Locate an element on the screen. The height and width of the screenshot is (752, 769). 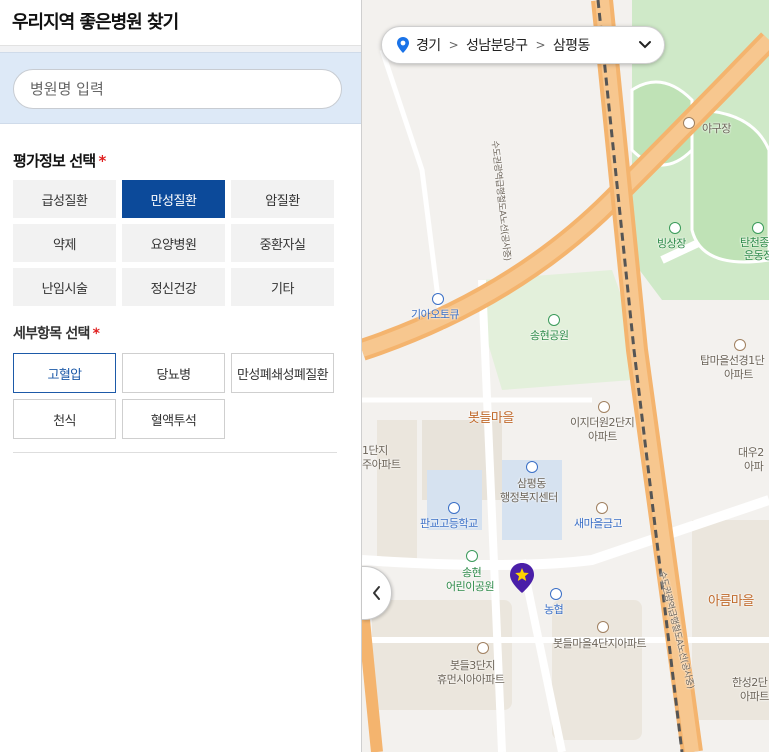
chevron-left-icon is located at coordinates (376, 593).